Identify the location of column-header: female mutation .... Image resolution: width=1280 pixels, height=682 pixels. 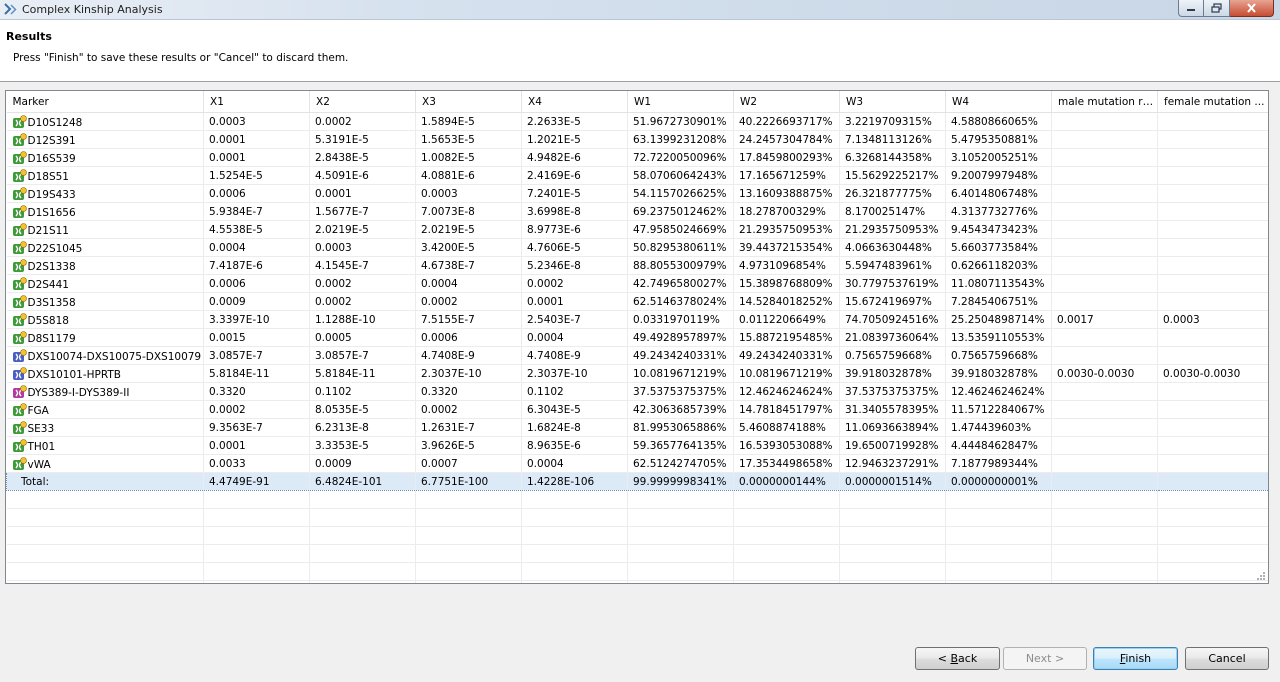
(1212, 102).